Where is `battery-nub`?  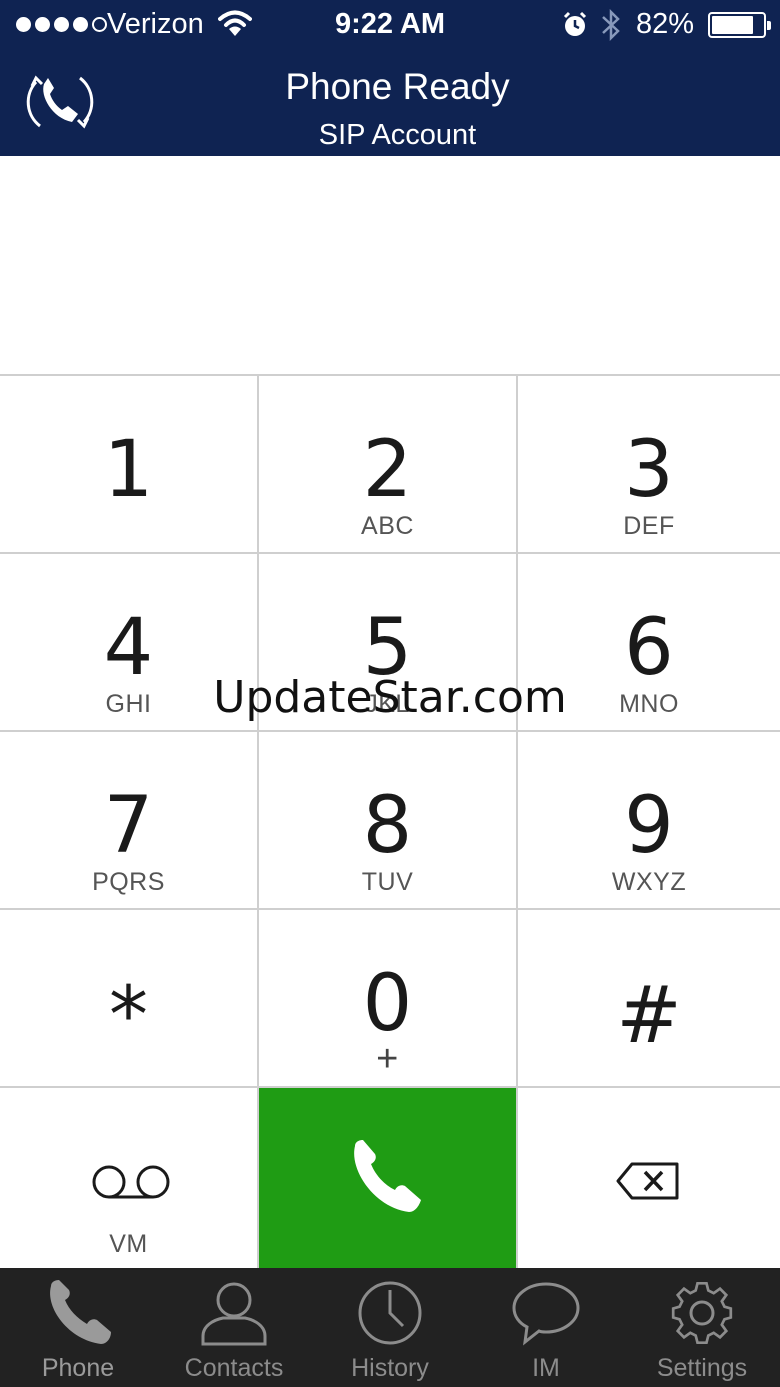 battery-nub is located at coordinates (769, 25).